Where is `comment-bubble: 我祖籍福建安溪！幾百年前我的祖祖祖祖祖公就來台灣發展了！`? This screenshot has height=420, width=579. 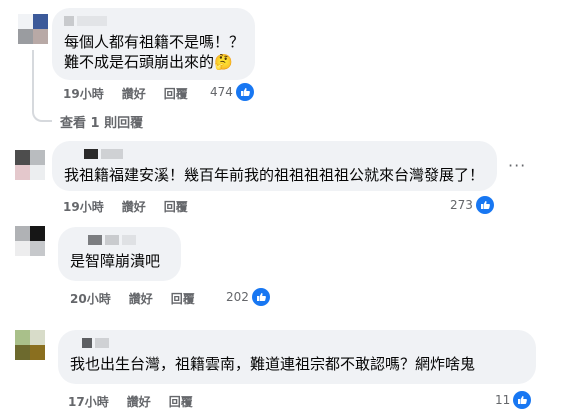
comment-bubble: 我祖籍福建安溪！幾百年前我的祖祖祖祖祖公就來台灣發展了！ is located at coordinates (274, 166).